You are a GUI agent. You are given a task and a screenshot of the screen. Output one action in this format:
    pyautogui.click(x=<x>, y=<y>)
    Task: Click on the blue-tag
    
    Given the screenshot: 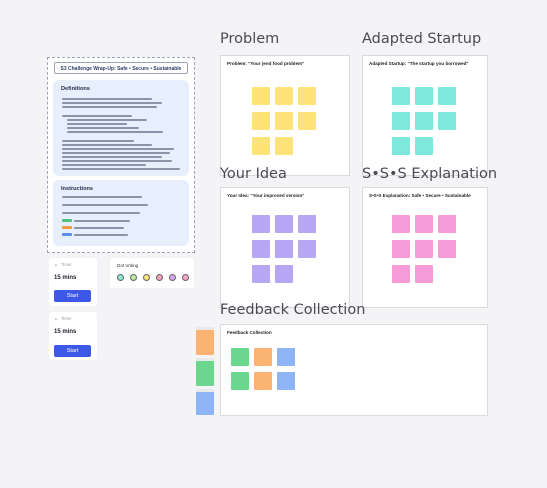 What is the action you would take?
    pyautogui.click(x=67, y=234)
    